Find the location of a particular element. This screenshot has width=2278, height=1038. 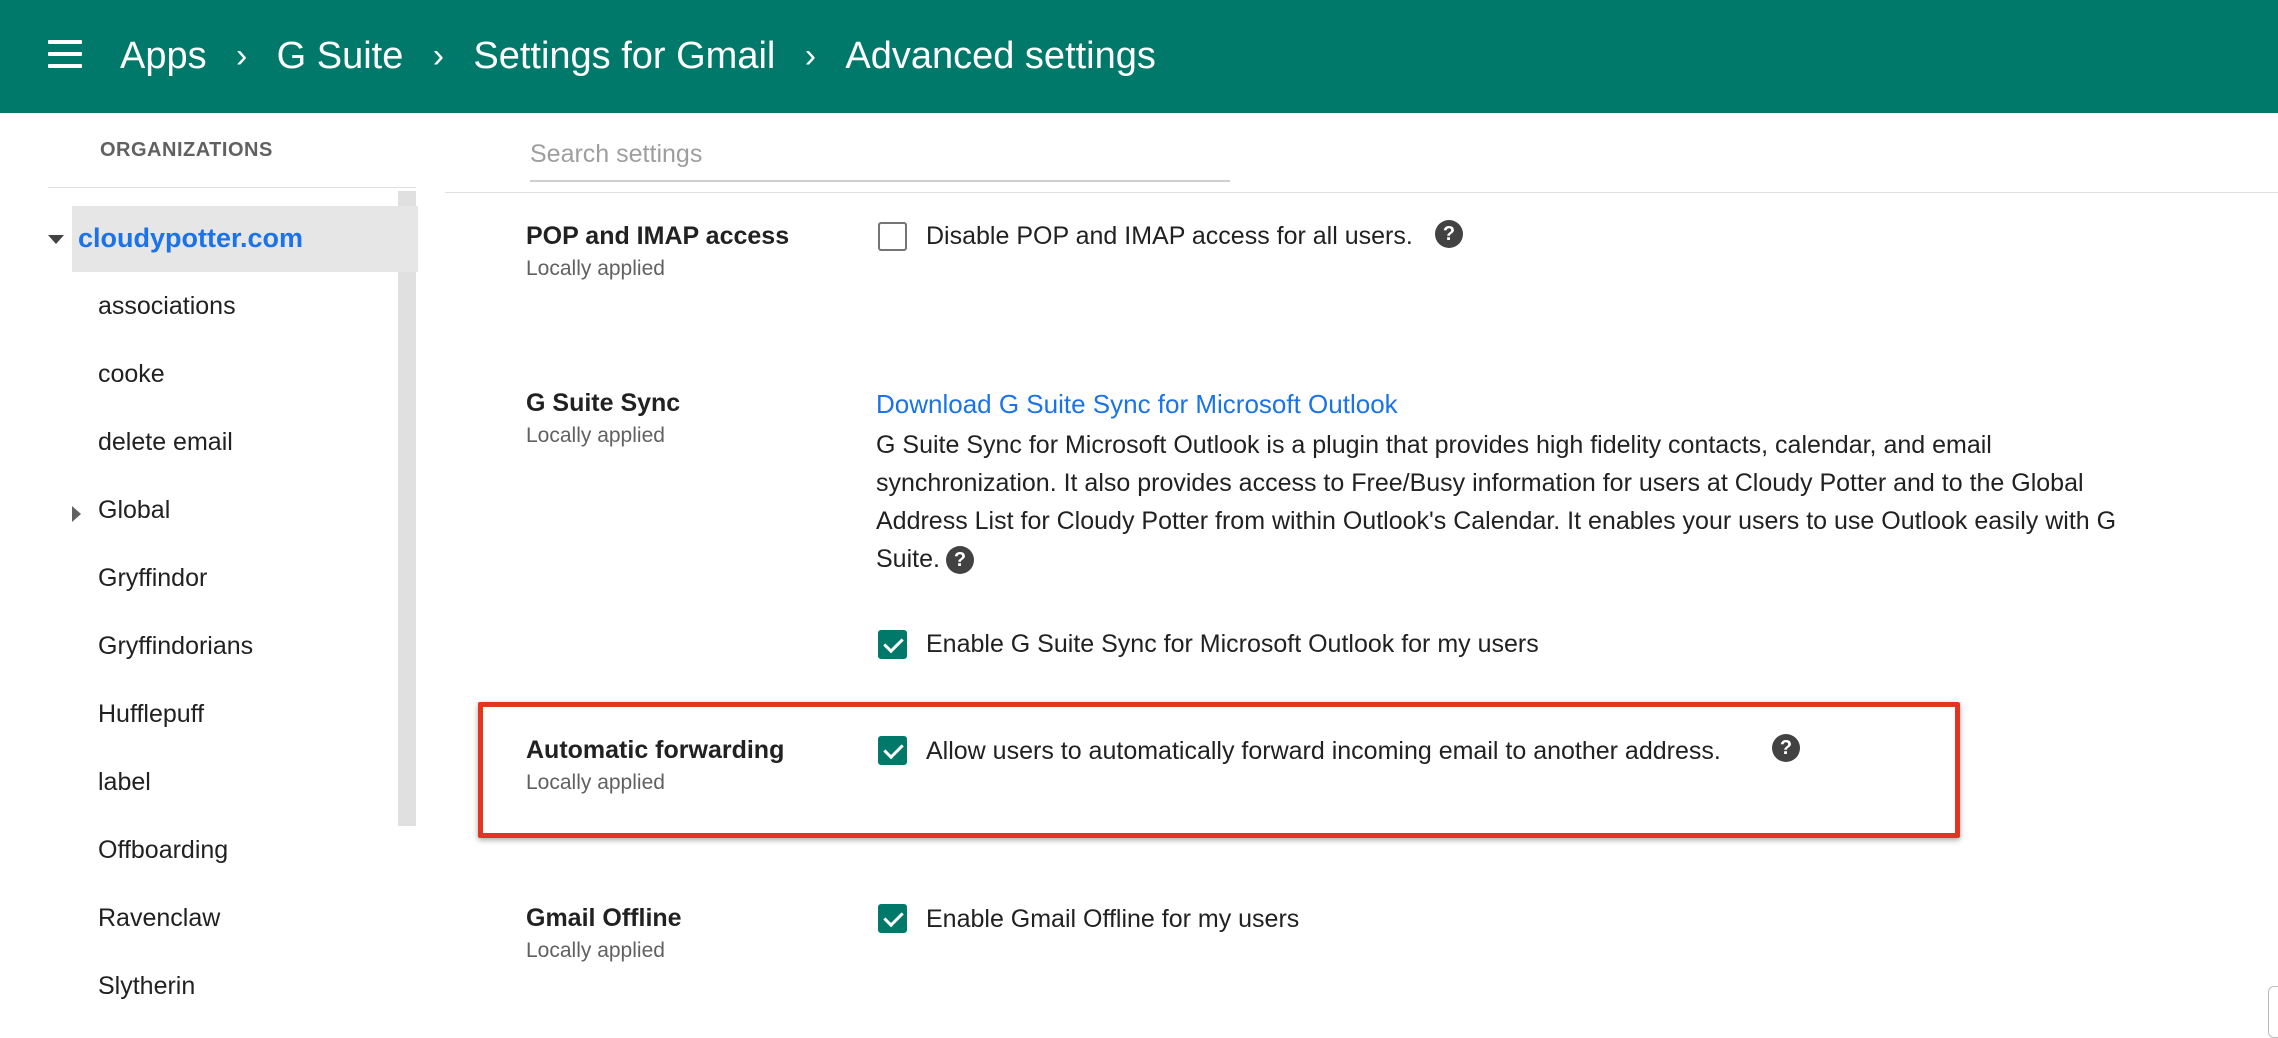

org-item-gryffindor: Gryffindor is located at coordinates (152, 578).